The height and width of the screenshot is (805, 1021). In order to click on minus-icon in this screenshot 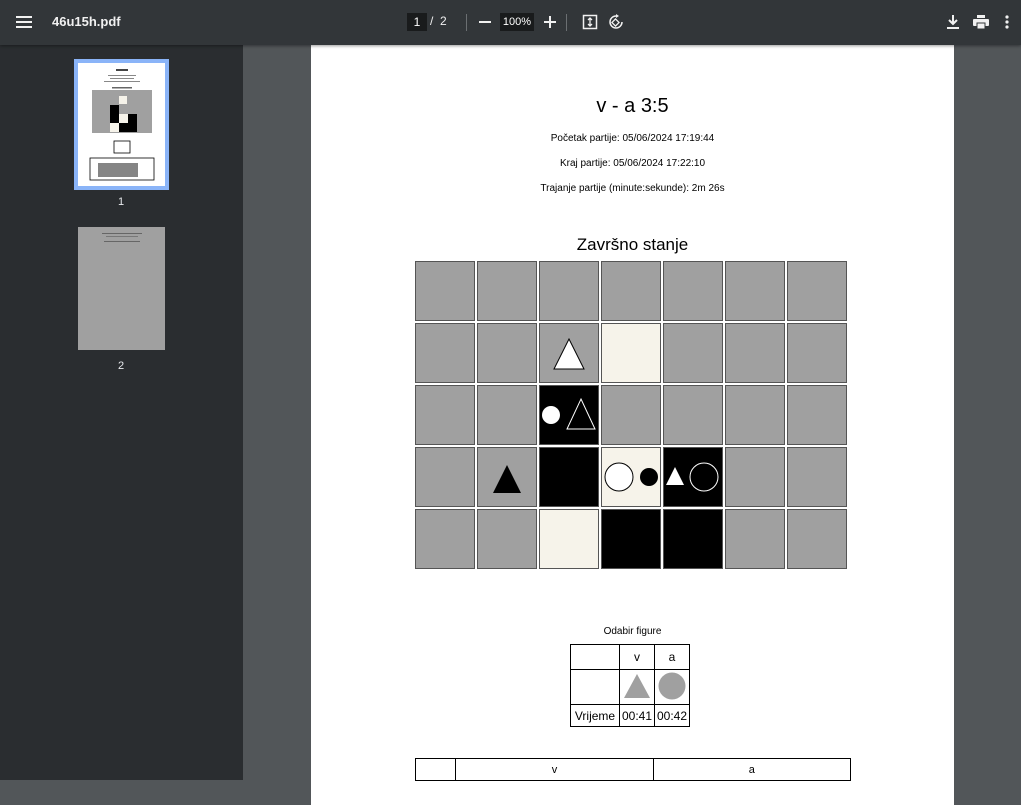, I will do `click(485, 22)`.